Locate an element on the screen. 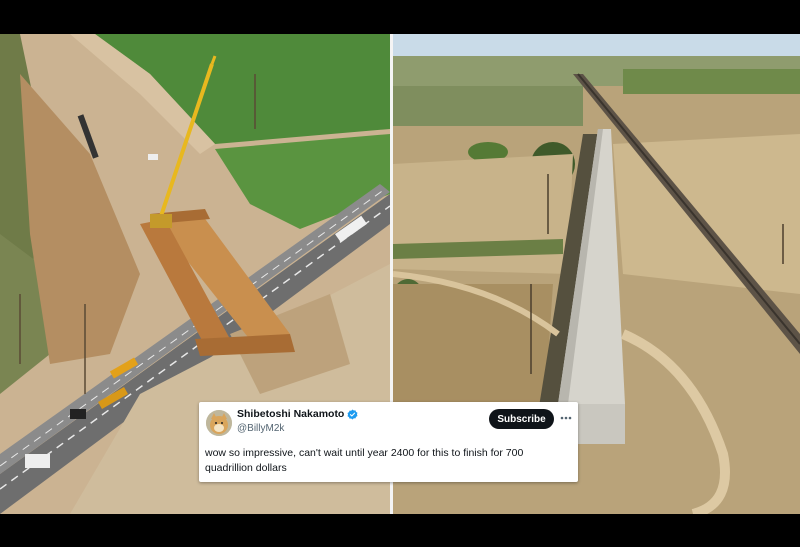 The image size is (800, 547). subscribe-button: Subscribe is located at coordinates (521, 419).